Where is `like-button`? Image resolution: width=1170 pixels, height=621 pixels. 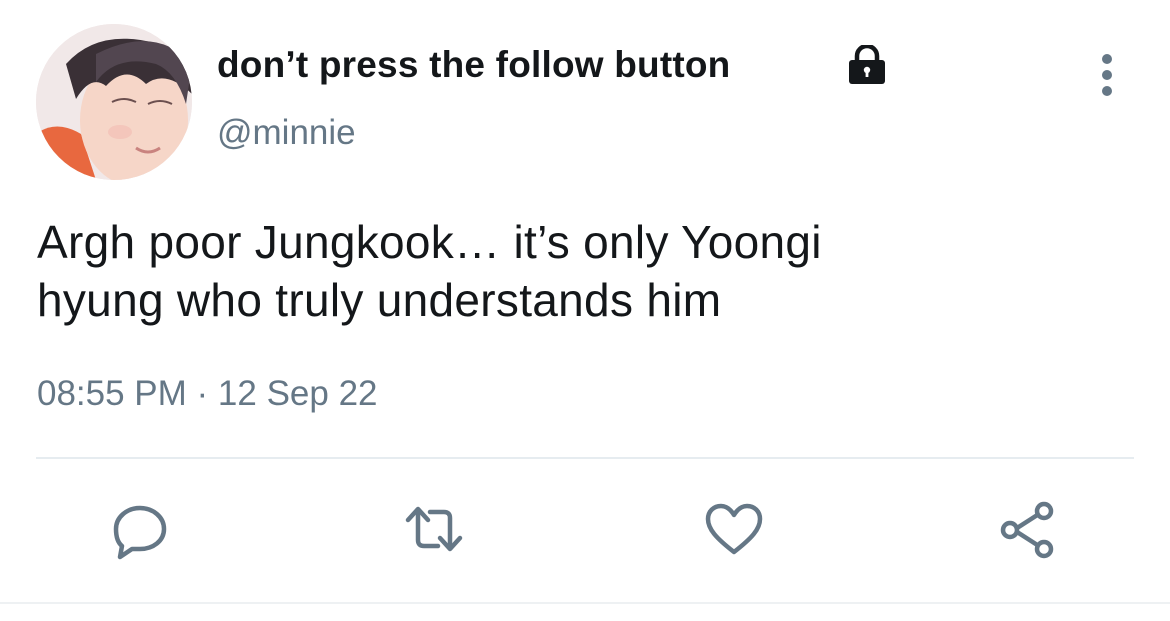 like-button is located at coordinates (734, 530).